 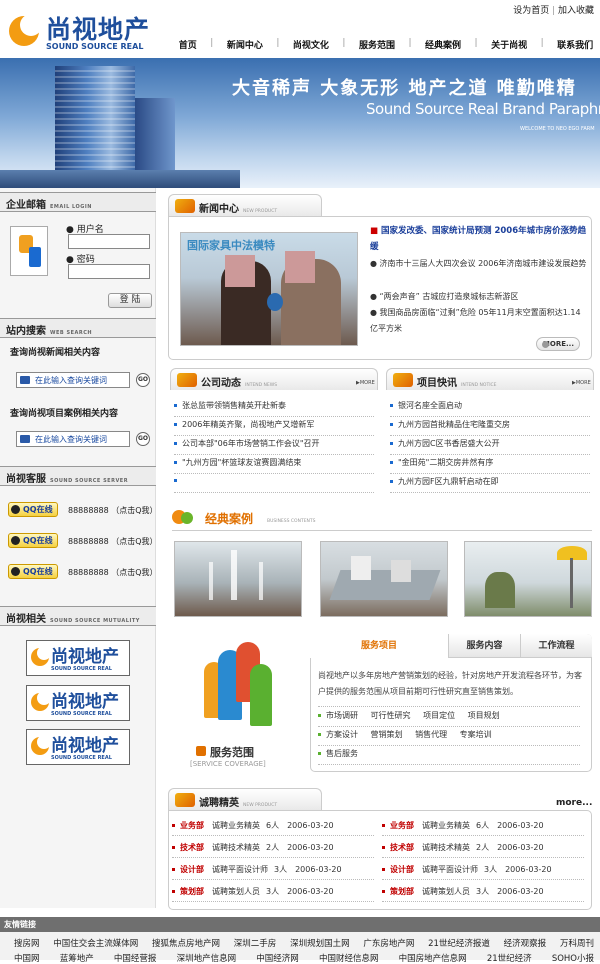 What do you see at coordinates (245, 45) in the screenshot?
I see `nav-news: 新闻中心` at bounding box center [245, 45].